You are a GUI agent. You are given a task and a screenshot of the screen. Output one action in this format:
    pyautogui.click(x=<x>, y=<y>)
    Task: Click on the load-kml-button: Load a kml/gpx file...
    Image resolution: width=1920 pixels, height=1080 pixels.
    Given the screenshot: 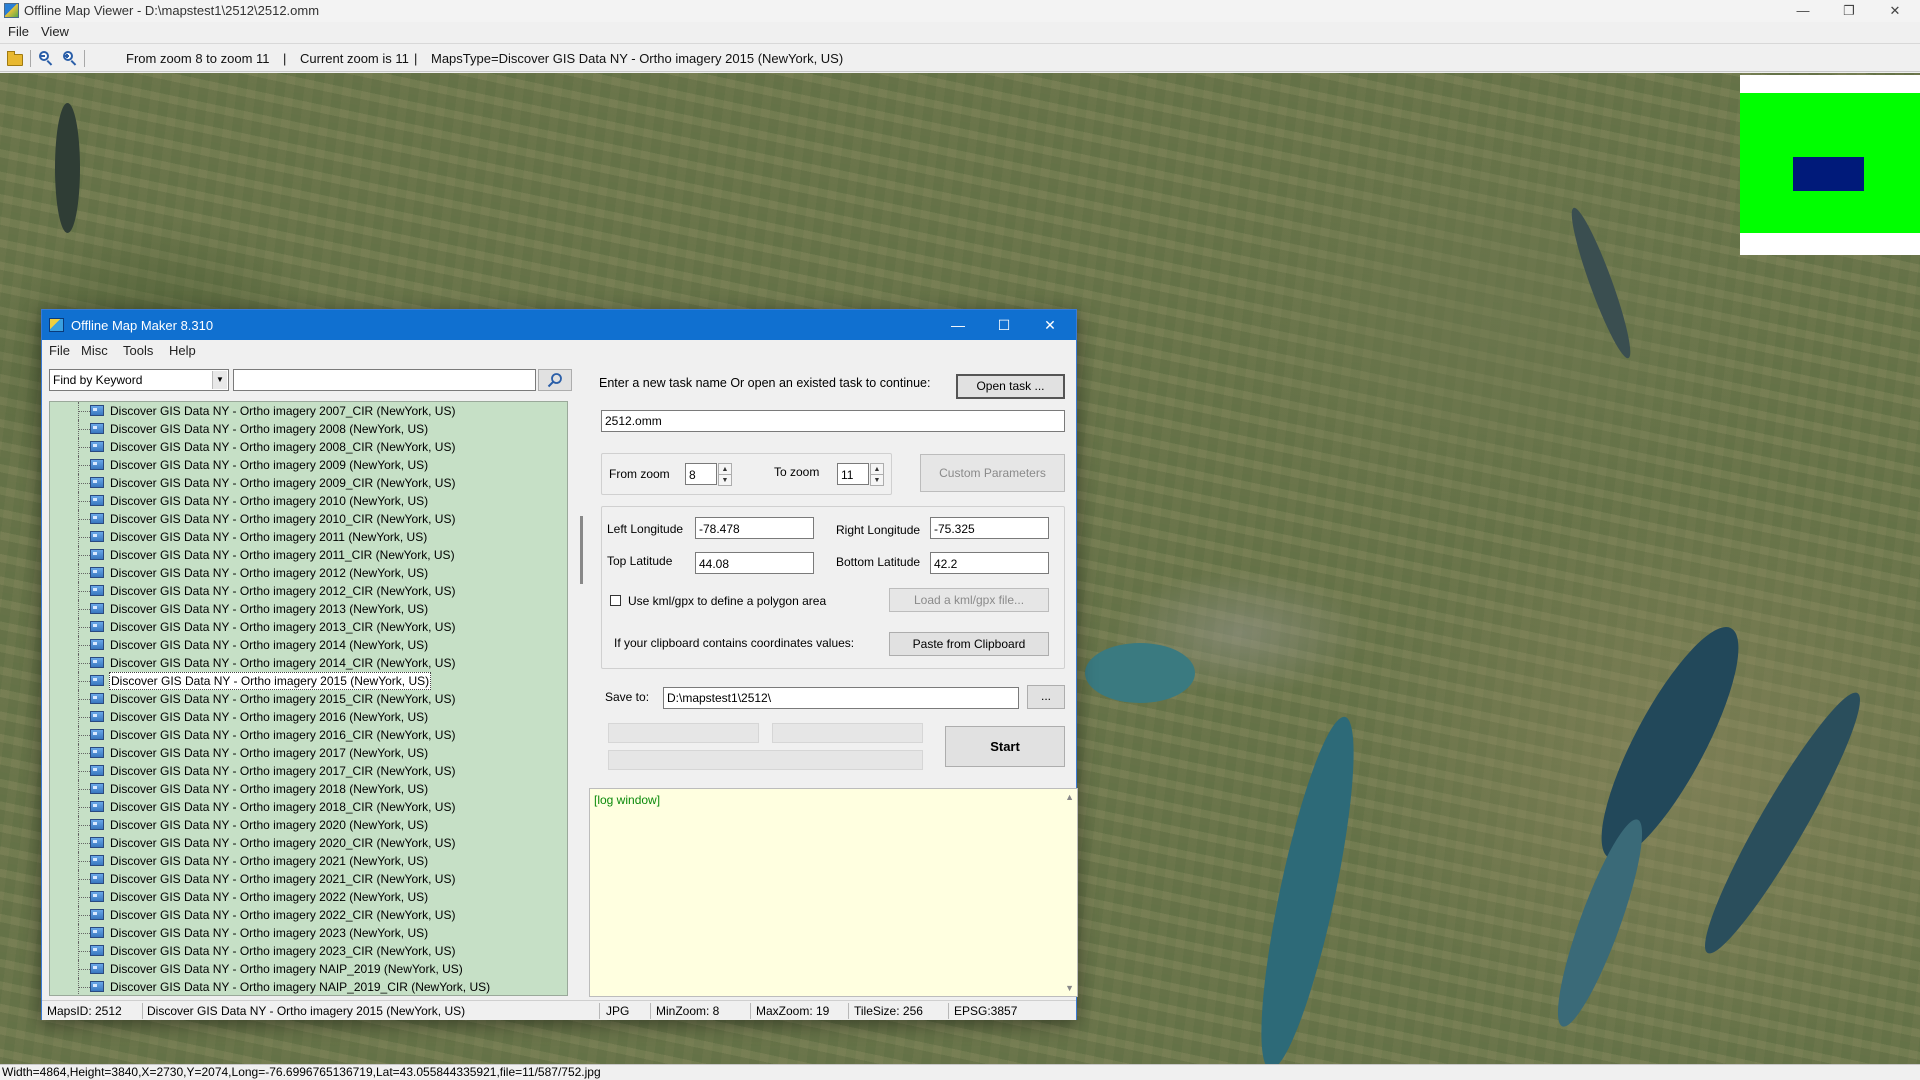 What is the action you would take?
    pyautogui.click(x=969, y=600)
    